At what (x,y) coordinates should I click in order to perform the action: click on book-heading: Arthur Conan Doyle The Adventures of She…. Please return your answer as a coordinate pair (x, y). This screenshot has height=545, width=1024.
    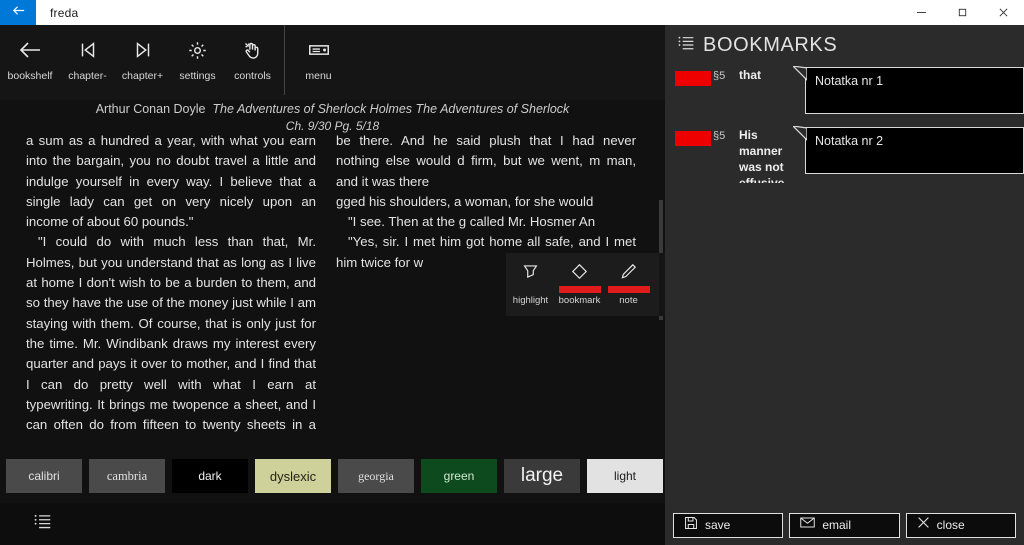
    Looking at the image, I should click on (332, 116).